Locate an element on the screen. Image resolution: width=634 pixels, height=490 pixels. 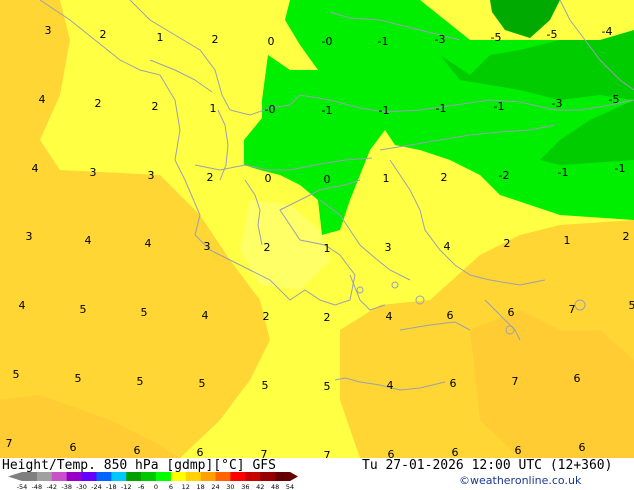
temp-label: -2 is located at coordinates (504, 175).